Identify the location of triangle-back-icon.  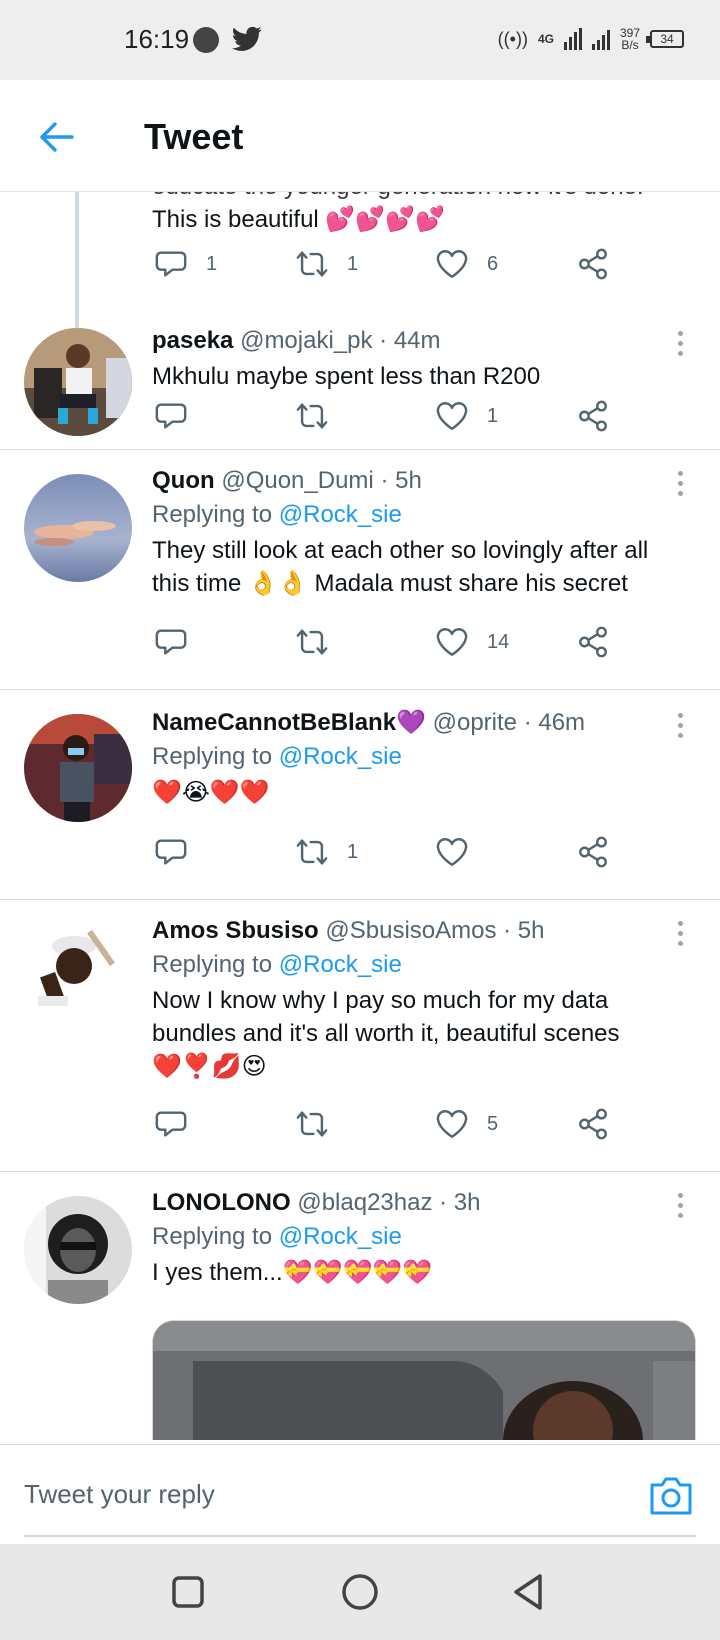
(530, 1592).